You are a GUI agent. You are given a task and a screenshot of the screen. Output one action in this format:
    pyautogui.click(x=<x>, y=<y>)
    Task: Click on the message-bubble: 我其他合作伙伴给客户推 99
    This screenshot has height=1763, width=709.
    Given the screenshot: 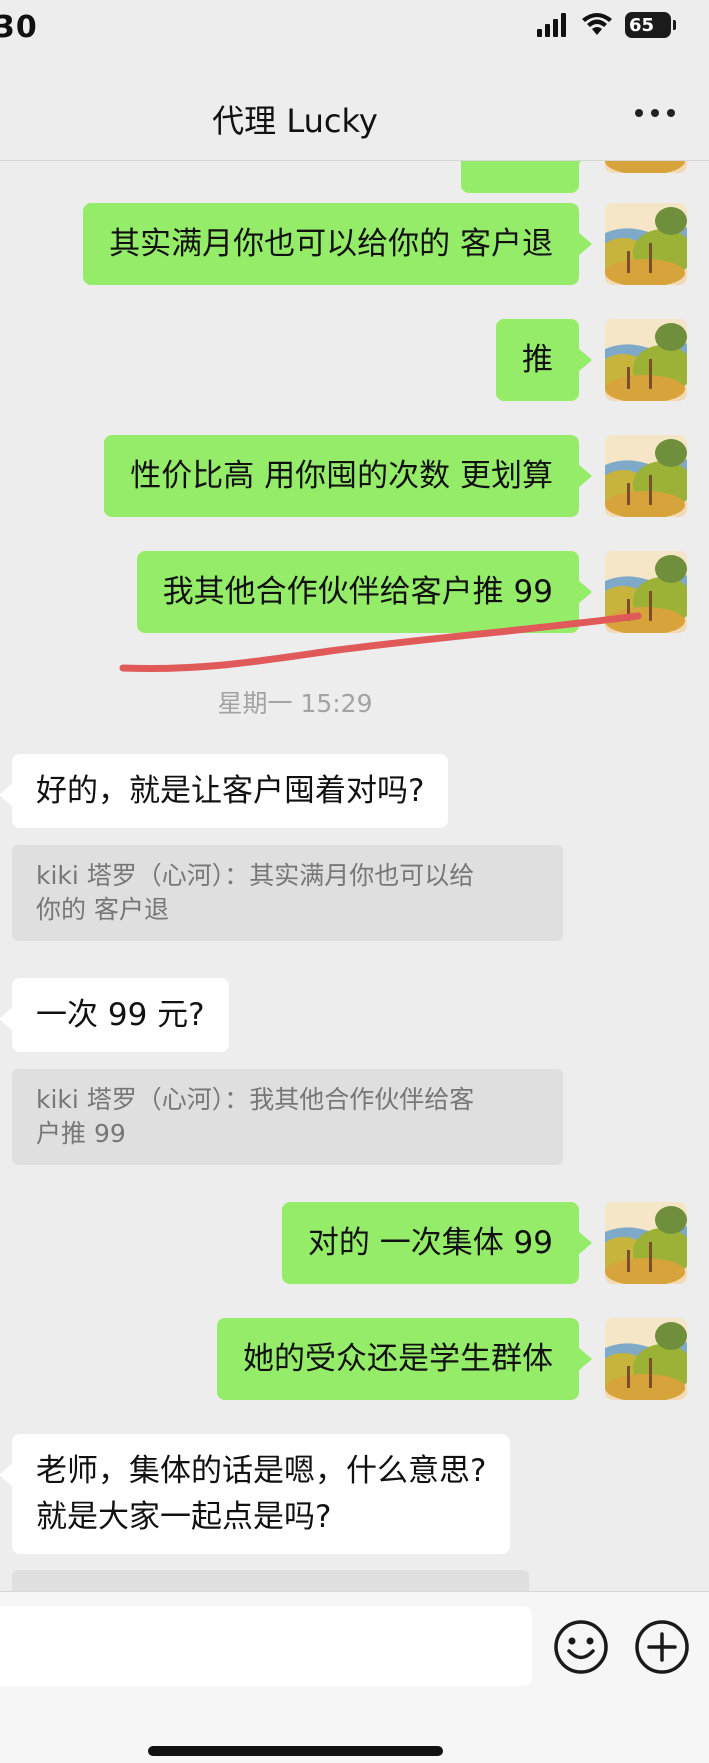 What is the action you would take?
    pyautogui.click(x=364, y=592)
    